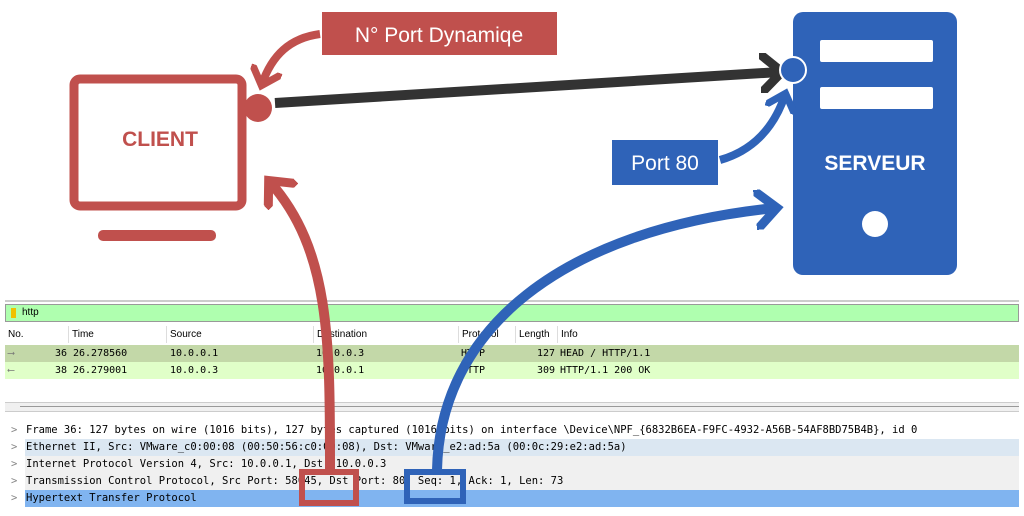 The image size is (1024, 516). What do you see at coordinates (751, 129) in the screenshot?
I see `port80-arrow` at bounding box center [751, 129].